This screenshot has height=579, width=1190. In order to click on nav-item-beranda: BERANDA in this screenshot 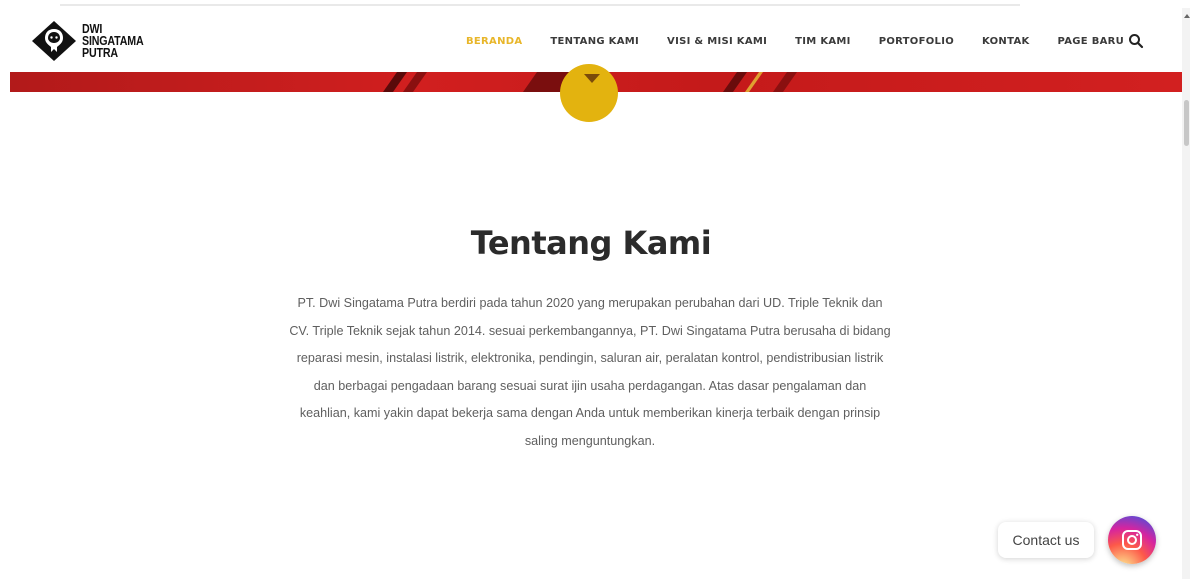, I will do `click(494, 41)`.